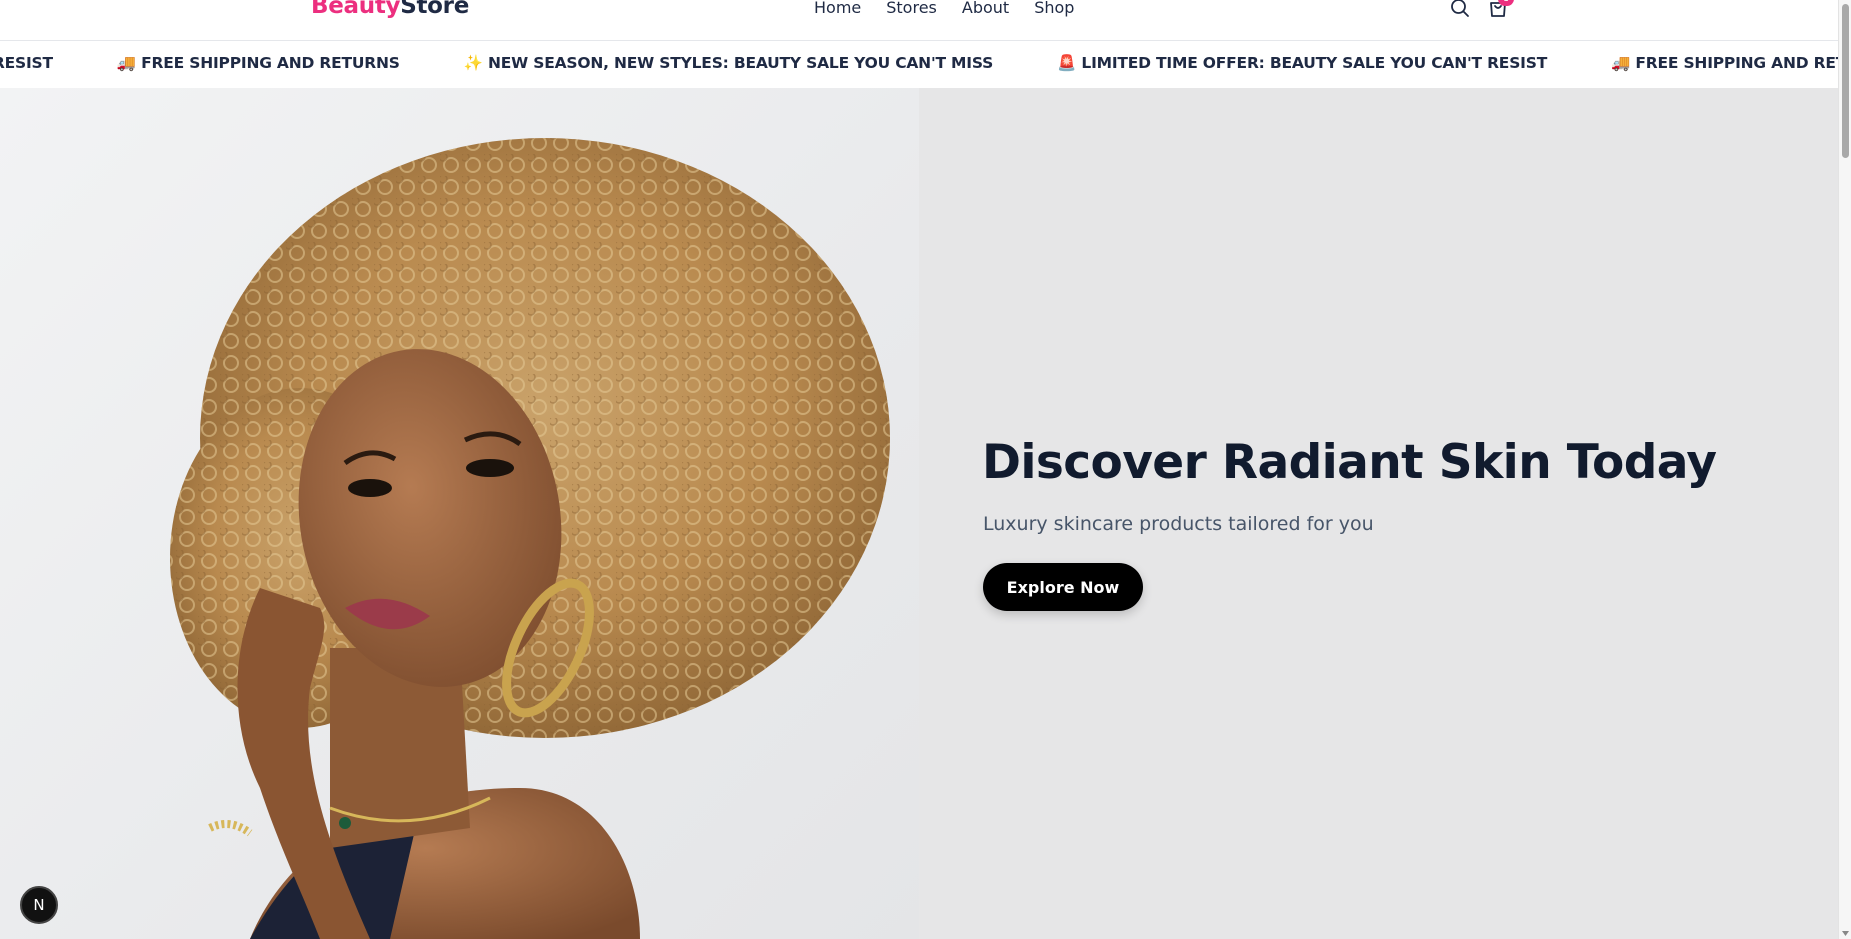  What do you see at coordinates (1845, 81) in the screenshot?
I see `scrollbar-thumb` at bounding box center [1845, 81].